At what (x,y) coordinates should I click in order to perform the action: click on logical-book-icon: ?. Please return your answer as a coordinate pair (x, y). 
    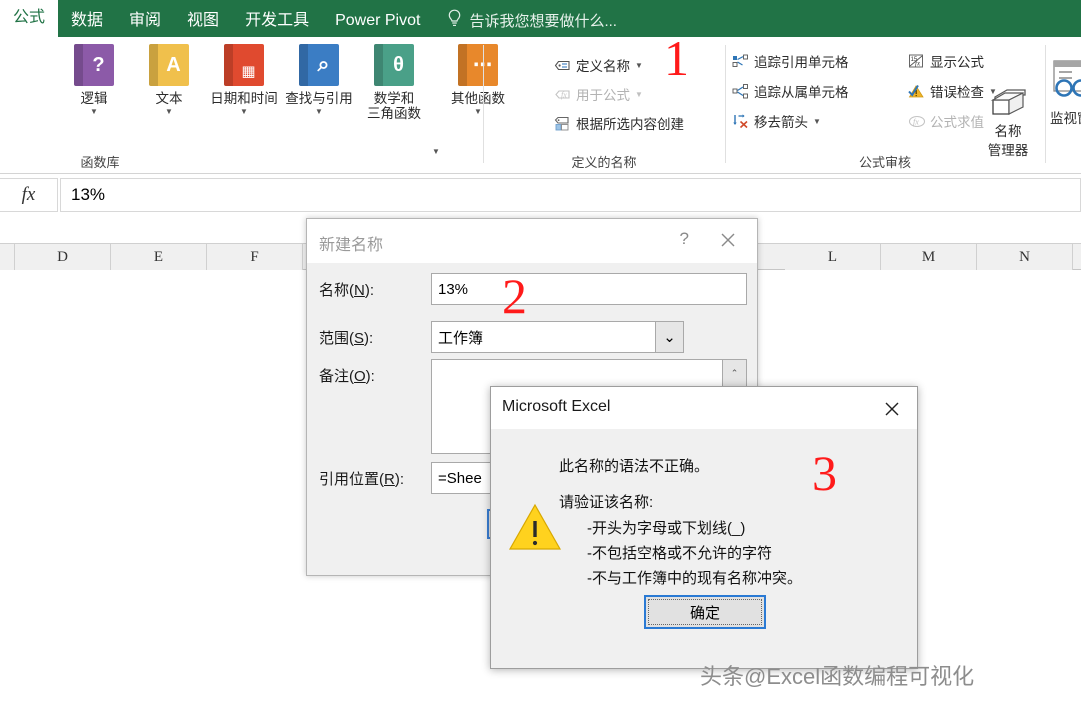
    Looking at the image, I should click on (94, 66).